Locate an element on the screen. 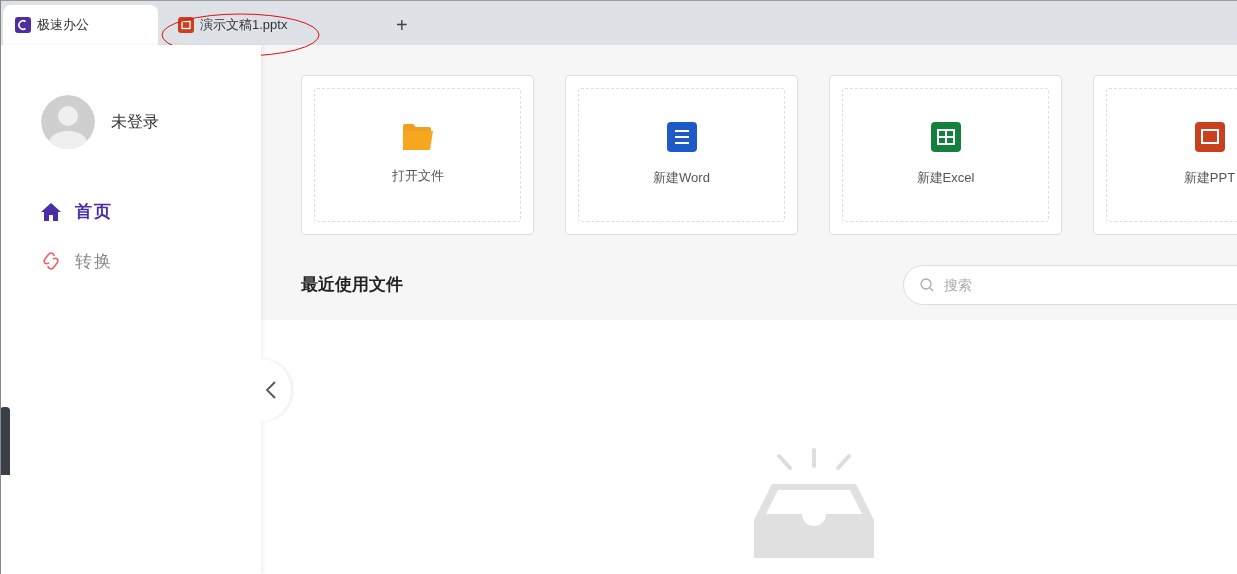 This screenshot has width=1237, height=574. user-name: 未登录 is located at coordinates (135, 122).